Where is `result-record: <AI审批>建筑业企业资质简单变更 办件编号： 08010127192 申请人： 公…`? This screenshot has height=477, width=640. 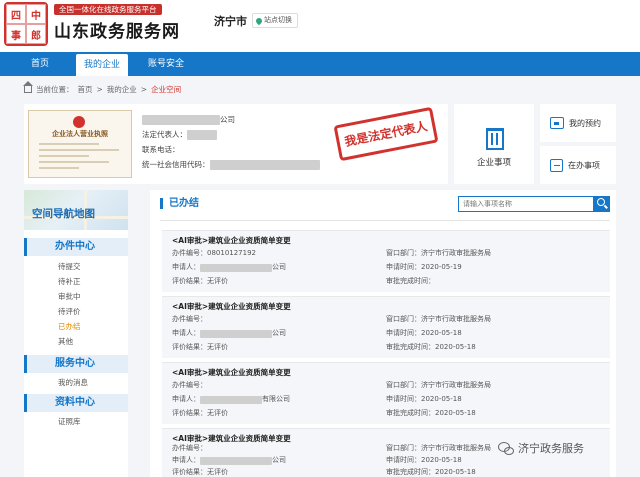 result-record: <AI审批>建筑业企业资质简单变更 办件编号： 08010127192 申请人： 公… is located at coordinates (386, 261).